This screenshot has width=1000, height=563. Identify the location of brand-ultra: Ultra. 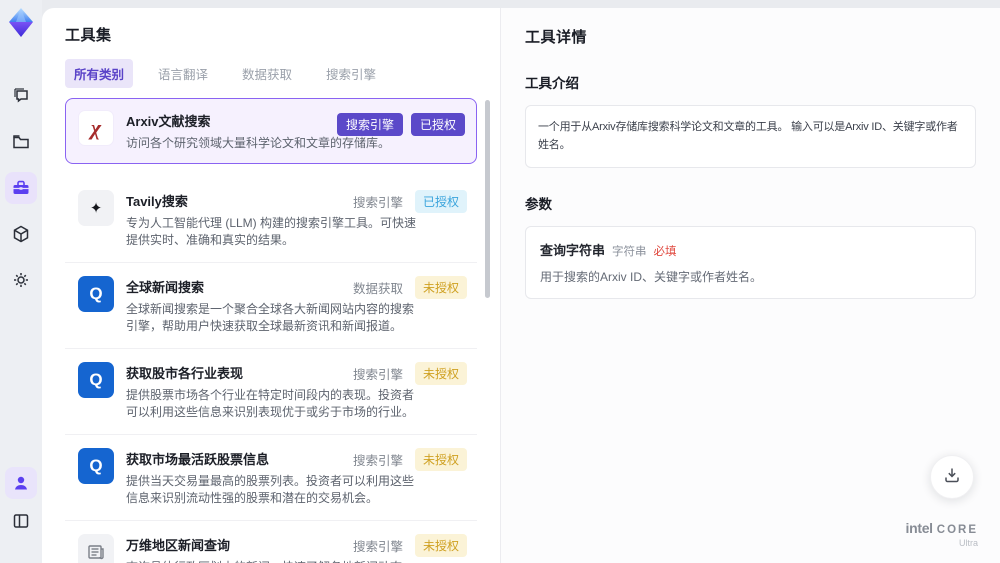
(968, 543).